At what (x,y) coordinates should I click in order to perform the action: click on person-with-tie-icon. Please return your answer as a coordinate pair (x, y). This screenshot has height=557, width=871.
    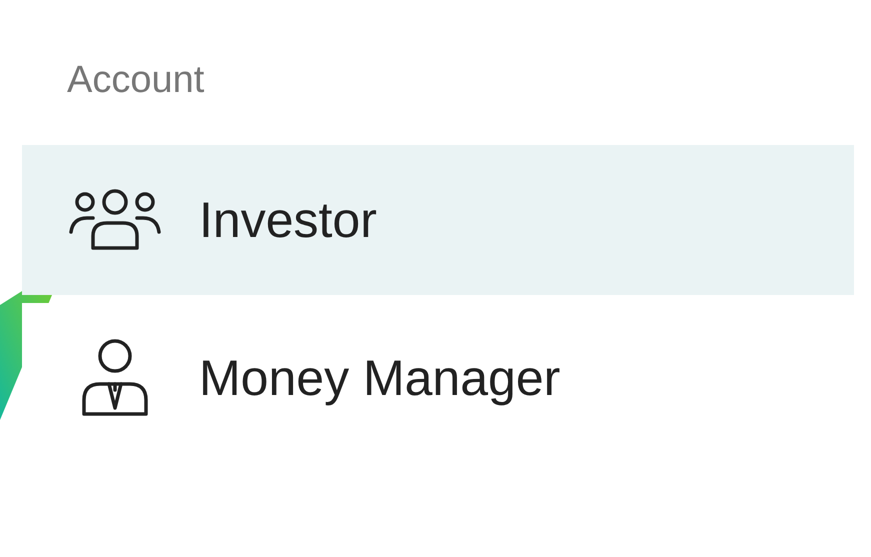
    Looking at the image, I should click on (115, 378).